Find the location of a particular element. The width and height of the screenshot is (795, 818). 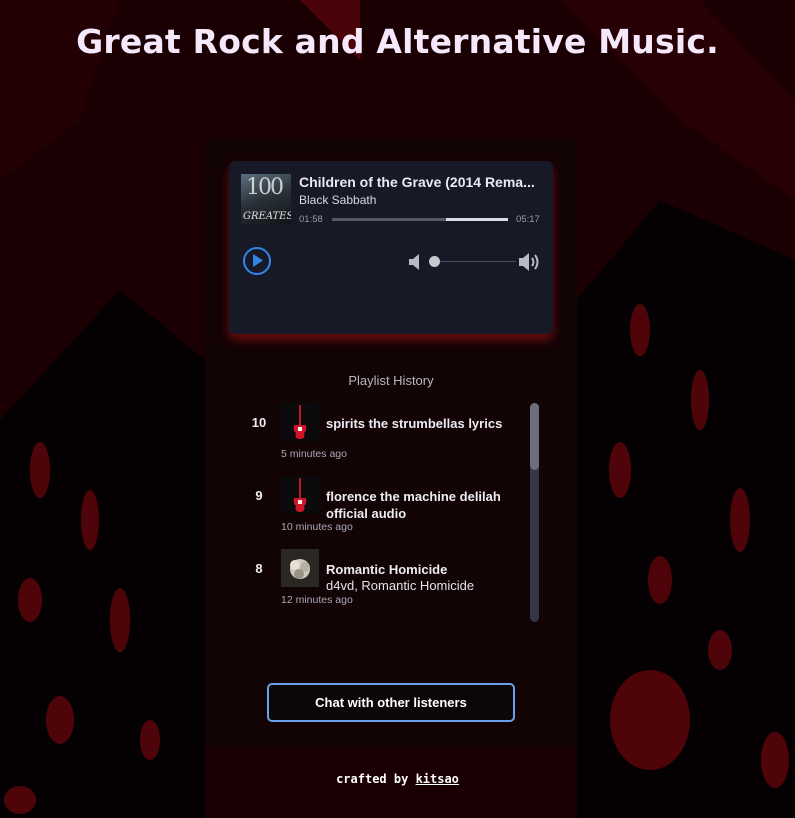

flower-icon is located at coordinates (300, 568).